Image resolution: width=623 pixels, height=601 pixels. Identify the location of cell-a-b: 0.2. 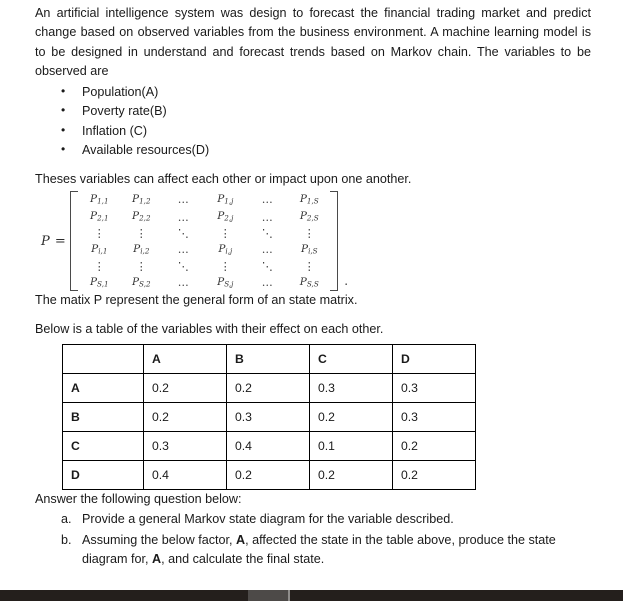
(268, 388).